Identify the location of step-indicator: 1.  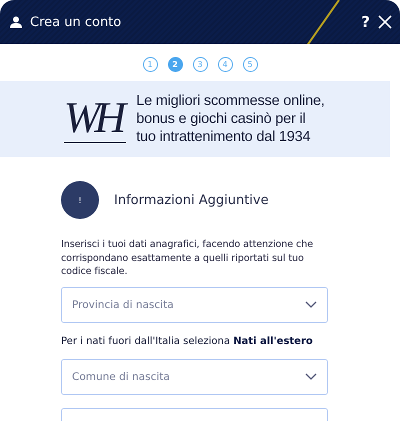
(150, 64).